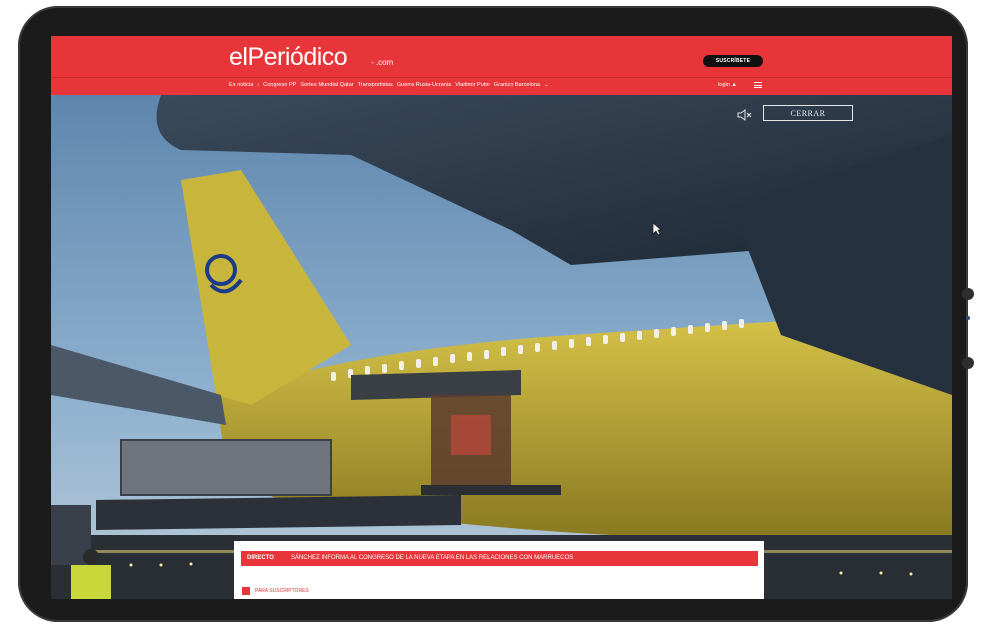 Image resolution: width=981 pixels, height=626 pixels. Describe the element at coordinates (808, 113) in the screenshot. I see `close-video-button: CERRAR` at that location.